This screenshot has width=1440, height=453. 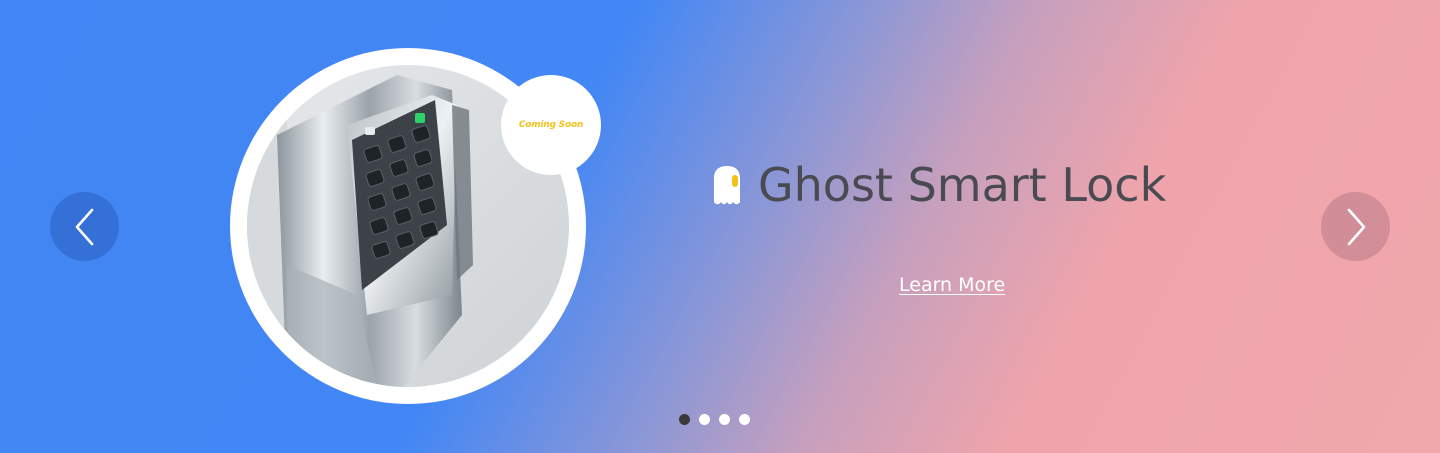 What do you see at coordinates (952, 285) in the screenshot?
I see `learn-more-link: Learn More` at bounding box center [952, 285].